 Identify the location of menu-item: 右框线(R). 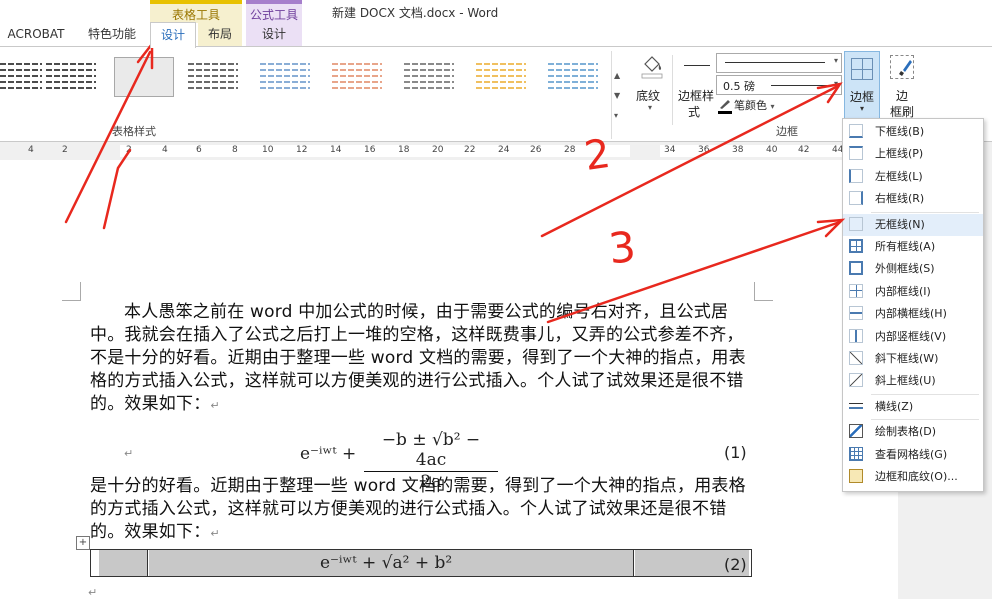
(913, 199).